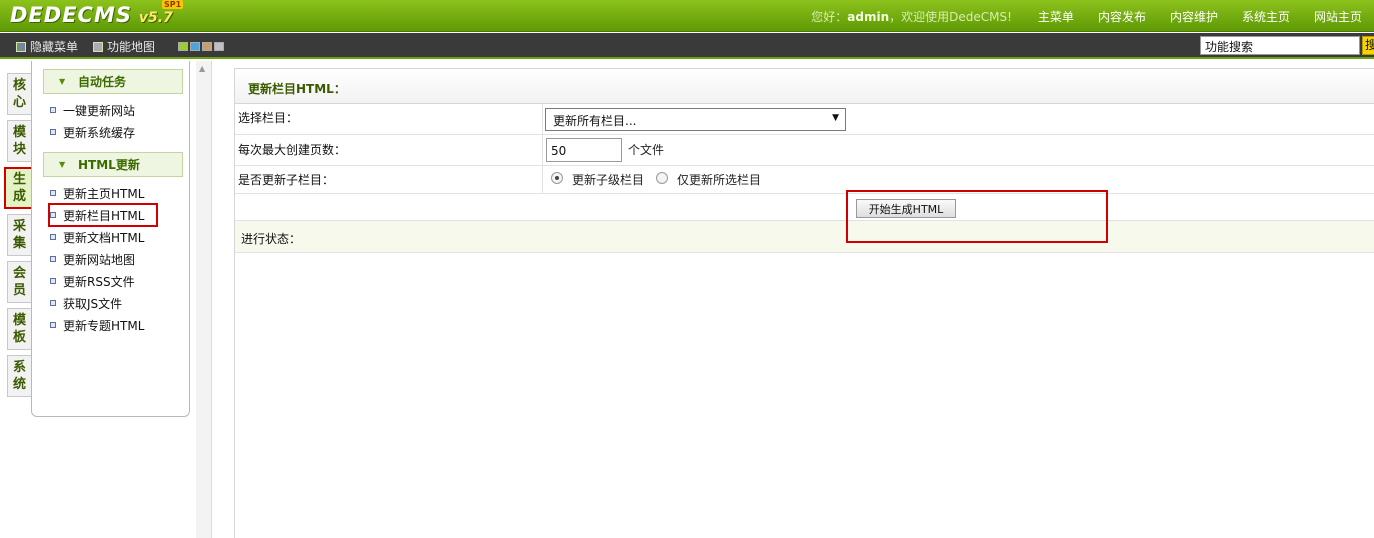 The width and height of the screenshot is (1374, 538). What do you see at coordinates (19, 367) in the screenshot?
I see `tab-system-c1: 系` at bounding box center [19, 367].